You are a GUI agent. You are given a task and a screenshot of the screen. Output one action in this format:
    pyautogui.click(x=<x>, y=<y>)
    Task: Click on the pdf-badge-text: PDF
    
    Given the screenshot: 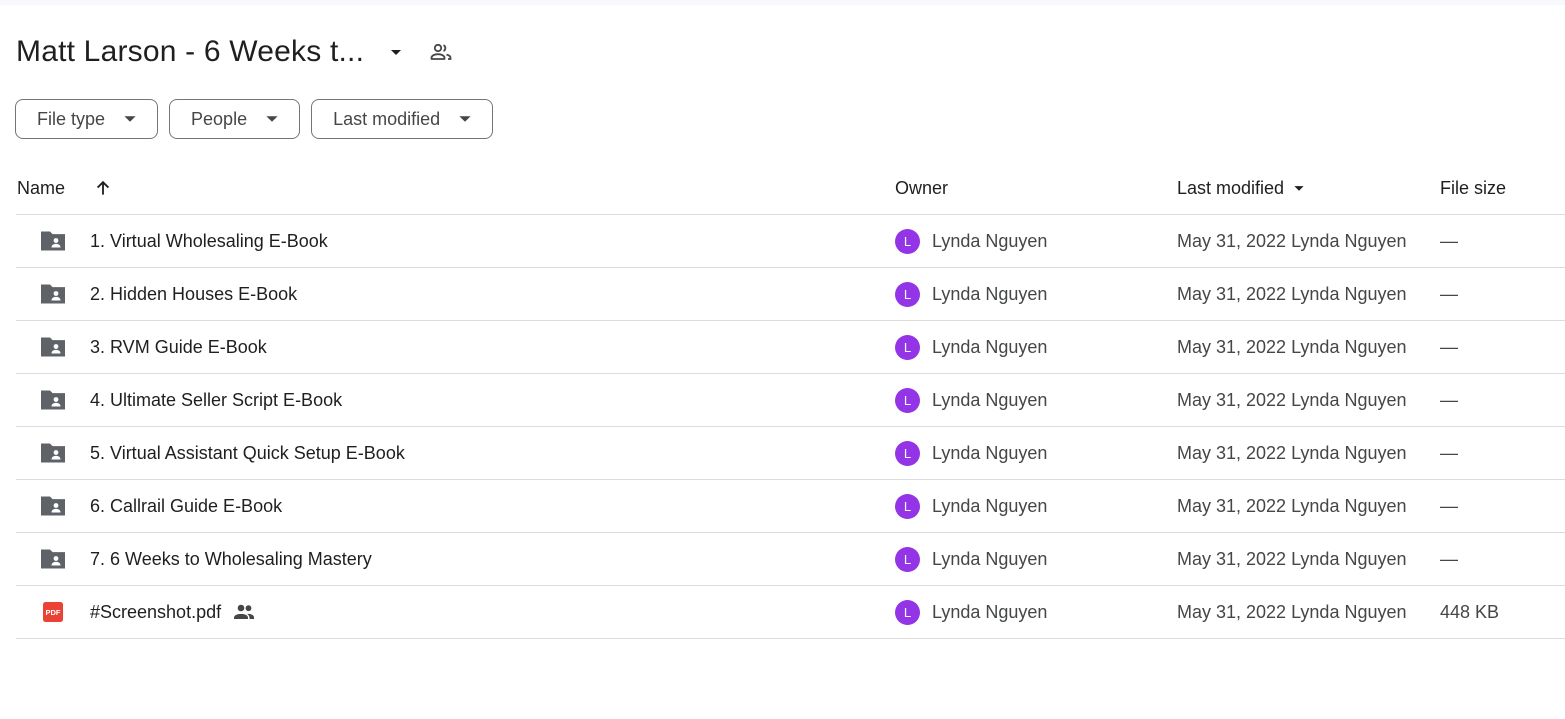 What is the action you would take?
    pyautogui.click(x=53, y=612)
    